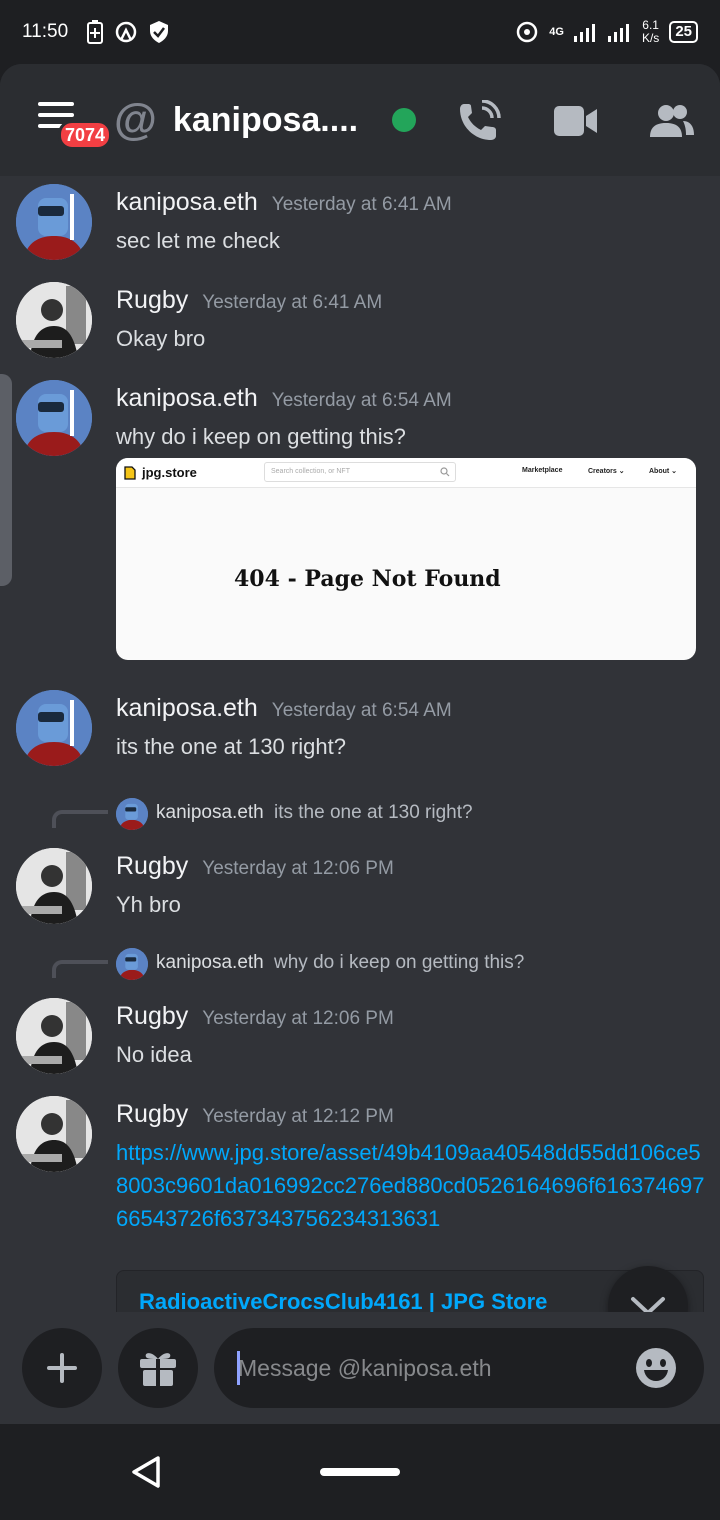 This screenshot has width=720, height=1520. What do you see at coordinates (650, 31) in the screenshot?
I see `network-speed: 6.1 K/s` at bounding box center [650, 31].